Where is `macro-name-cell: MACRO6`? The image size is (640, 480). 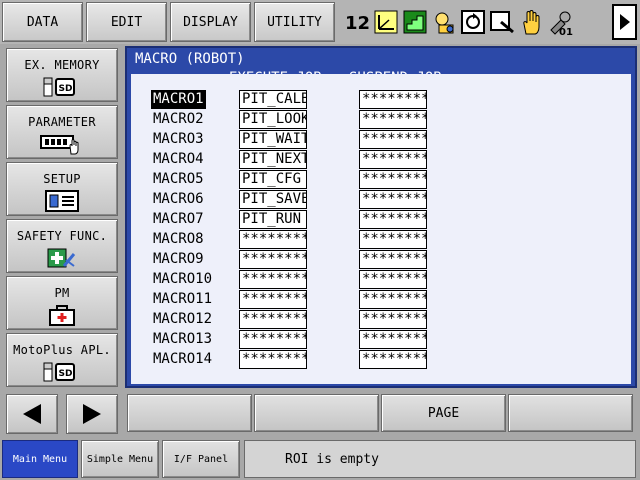 macro-name-cell: MACRO6 is located at coordinates (178, 199).